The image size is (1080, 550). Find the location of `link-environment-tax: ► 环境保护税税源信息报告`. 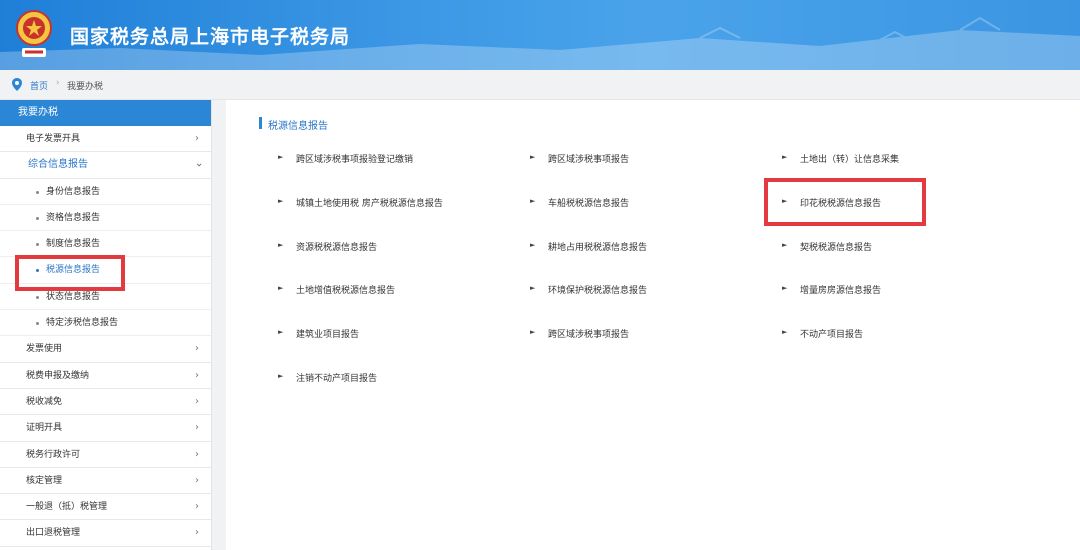

link-environment-tax: ► 环境保护税税源信息报告 is located at coordinates (589, 289).